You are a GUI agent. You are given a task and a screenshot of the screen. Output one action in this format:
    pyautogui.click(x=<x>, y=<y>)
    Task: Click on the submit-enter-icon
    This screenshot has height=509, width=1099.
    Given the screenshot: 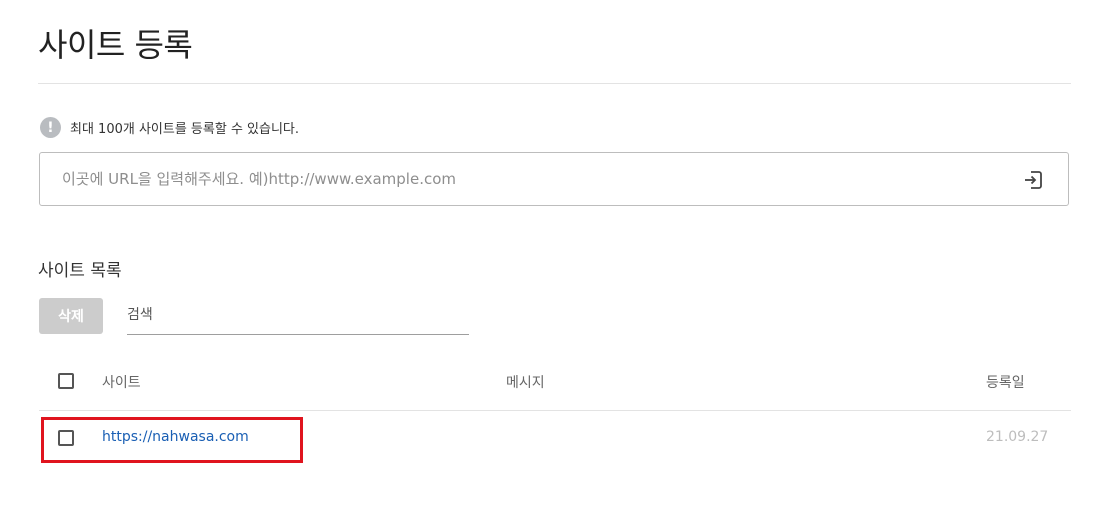 What is the action you would take?
    pyautogui.click(x=1033, y=180)
    